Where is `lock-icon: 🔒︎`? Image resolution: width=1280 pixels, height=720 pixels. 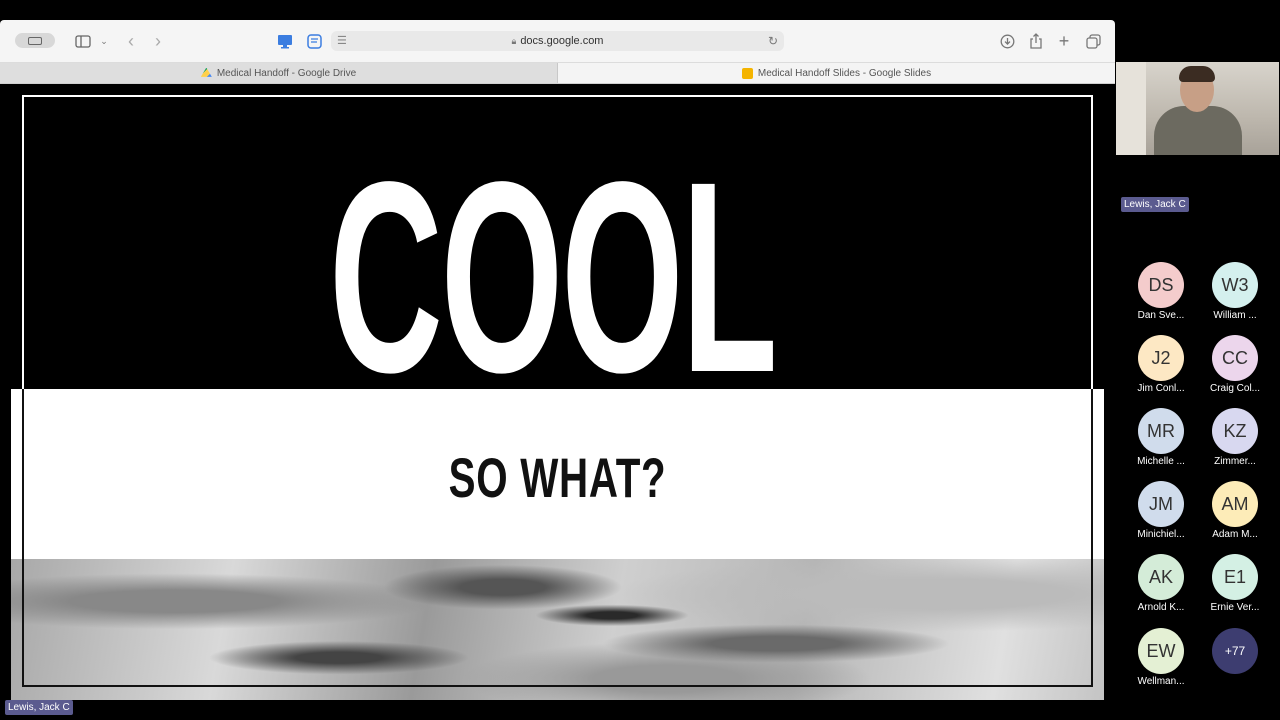
lock-icon: 🔒︎ is located at coordinates (514, 40).